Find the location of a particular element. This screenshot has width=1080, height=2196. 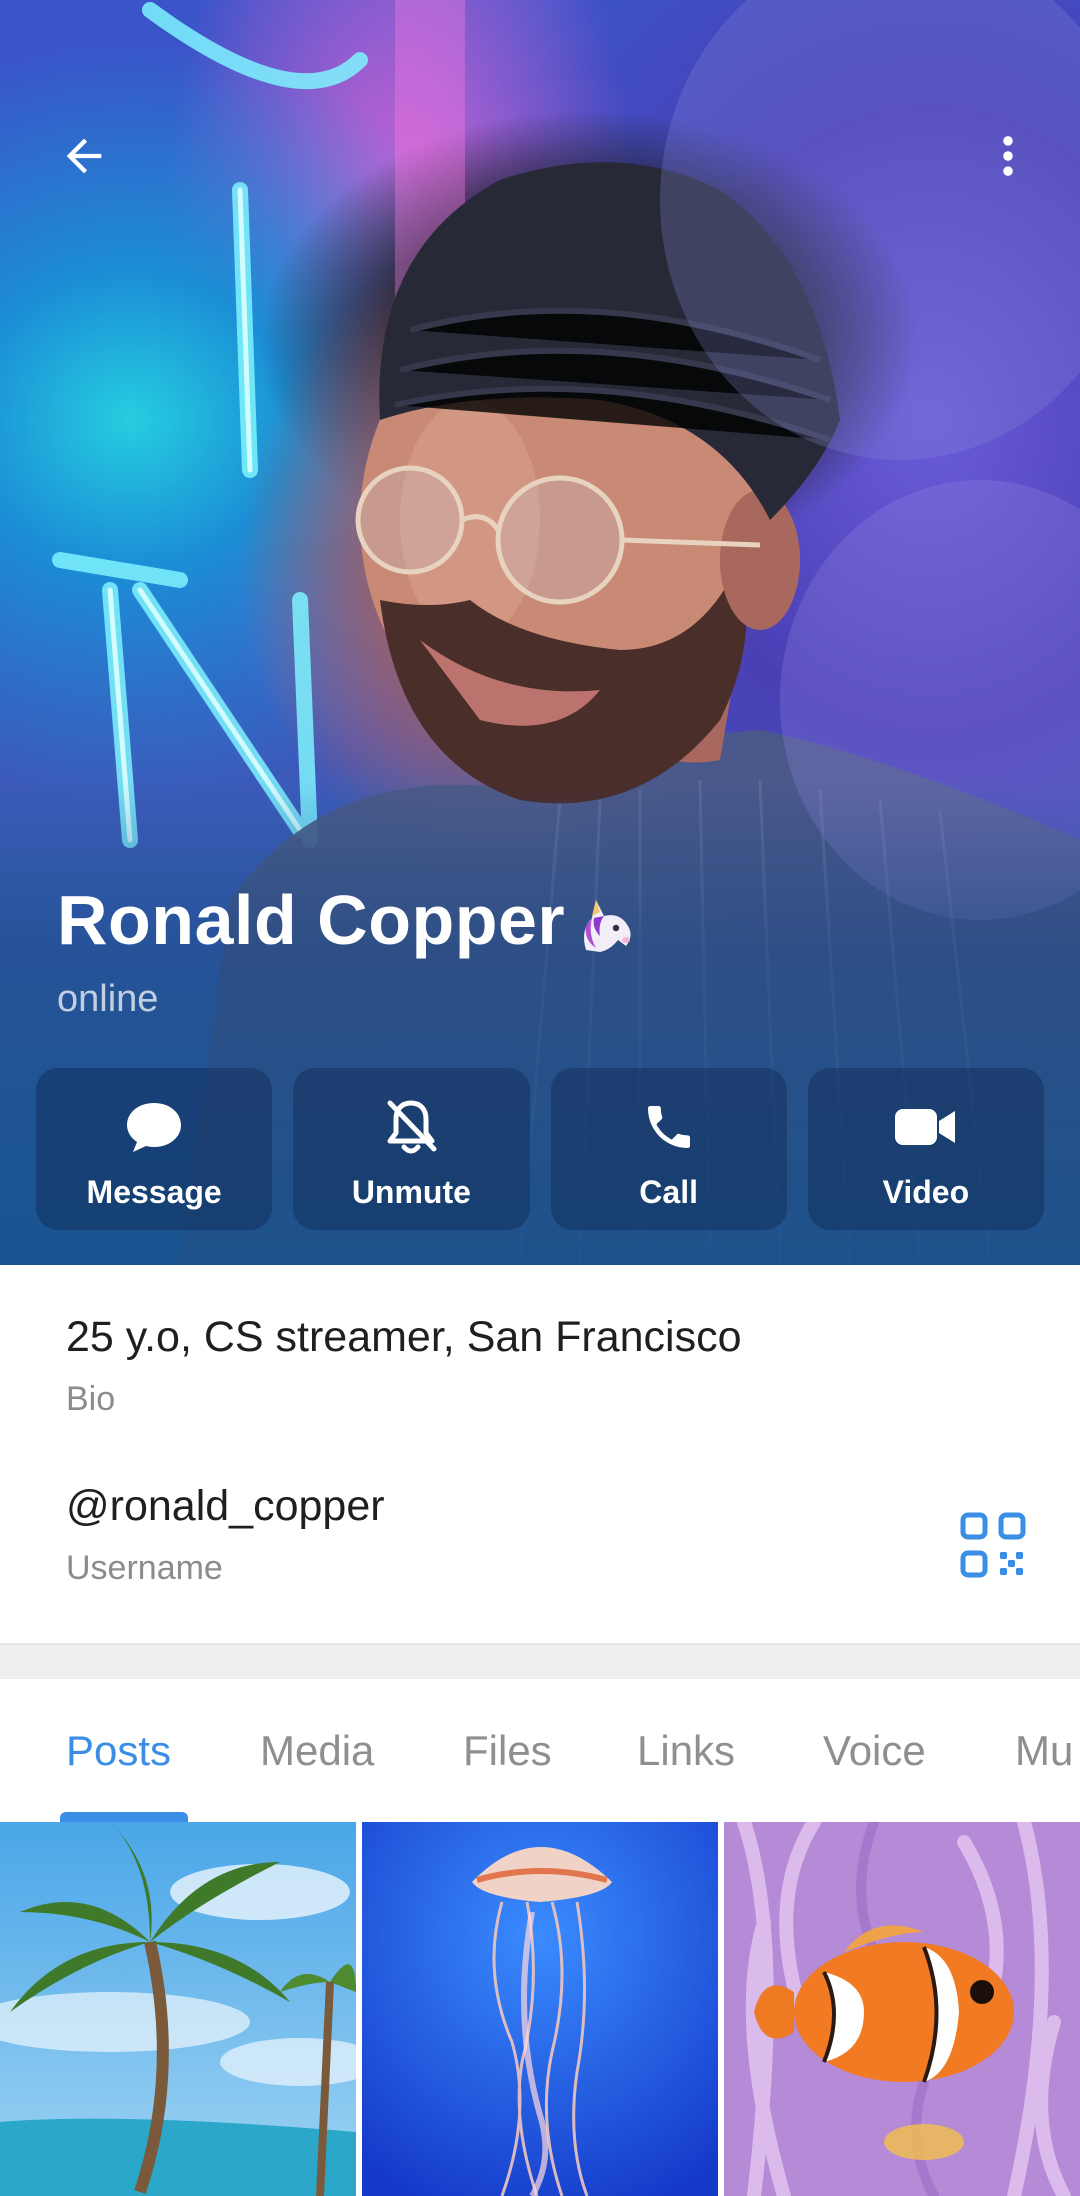

clownfish-photo is located at coordinates (902, 2009).